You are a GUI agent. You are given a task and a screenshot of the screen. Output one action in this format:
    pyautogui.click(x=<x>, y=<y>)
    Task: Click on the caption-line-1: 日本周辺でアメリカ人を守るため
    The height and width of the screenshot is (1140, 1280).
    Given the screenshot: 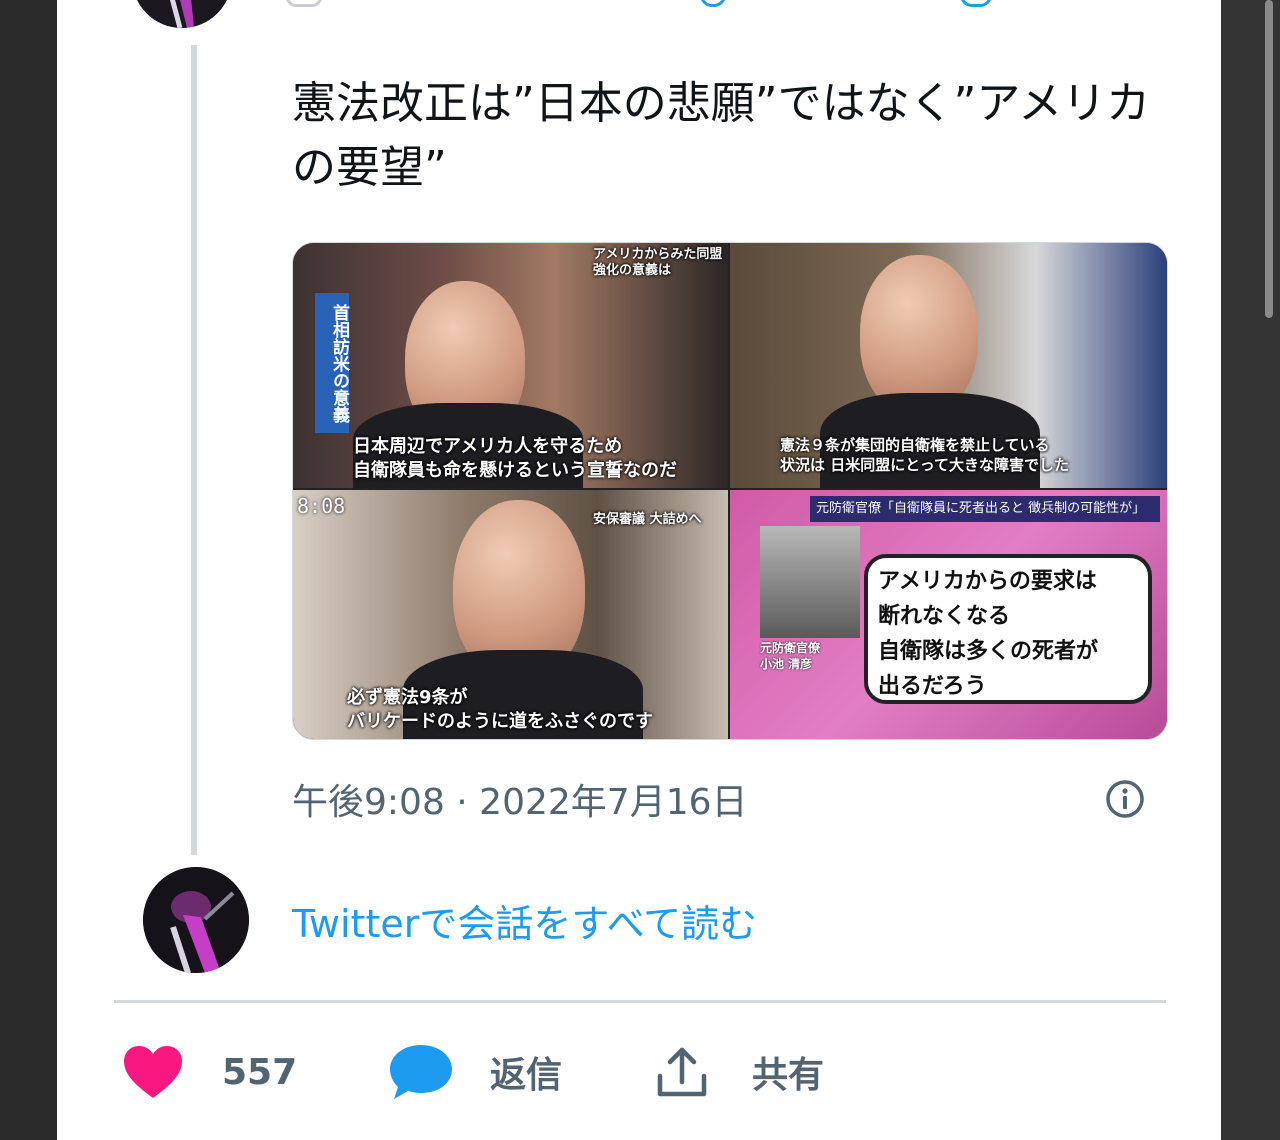 What is the action you would take?
    pyautogui.click(x=488, y=446)
    